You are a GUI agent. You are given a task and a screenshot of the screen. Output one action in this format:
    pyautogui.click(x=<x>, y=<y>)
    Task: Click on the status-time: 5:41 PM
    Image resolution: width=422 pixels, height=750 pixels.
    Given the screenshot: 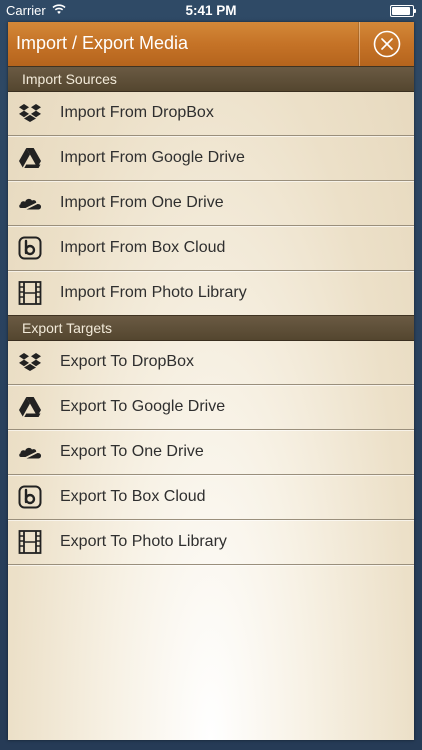 What is the action you would take?
    pyautogui.click(x=211, y=10)
    